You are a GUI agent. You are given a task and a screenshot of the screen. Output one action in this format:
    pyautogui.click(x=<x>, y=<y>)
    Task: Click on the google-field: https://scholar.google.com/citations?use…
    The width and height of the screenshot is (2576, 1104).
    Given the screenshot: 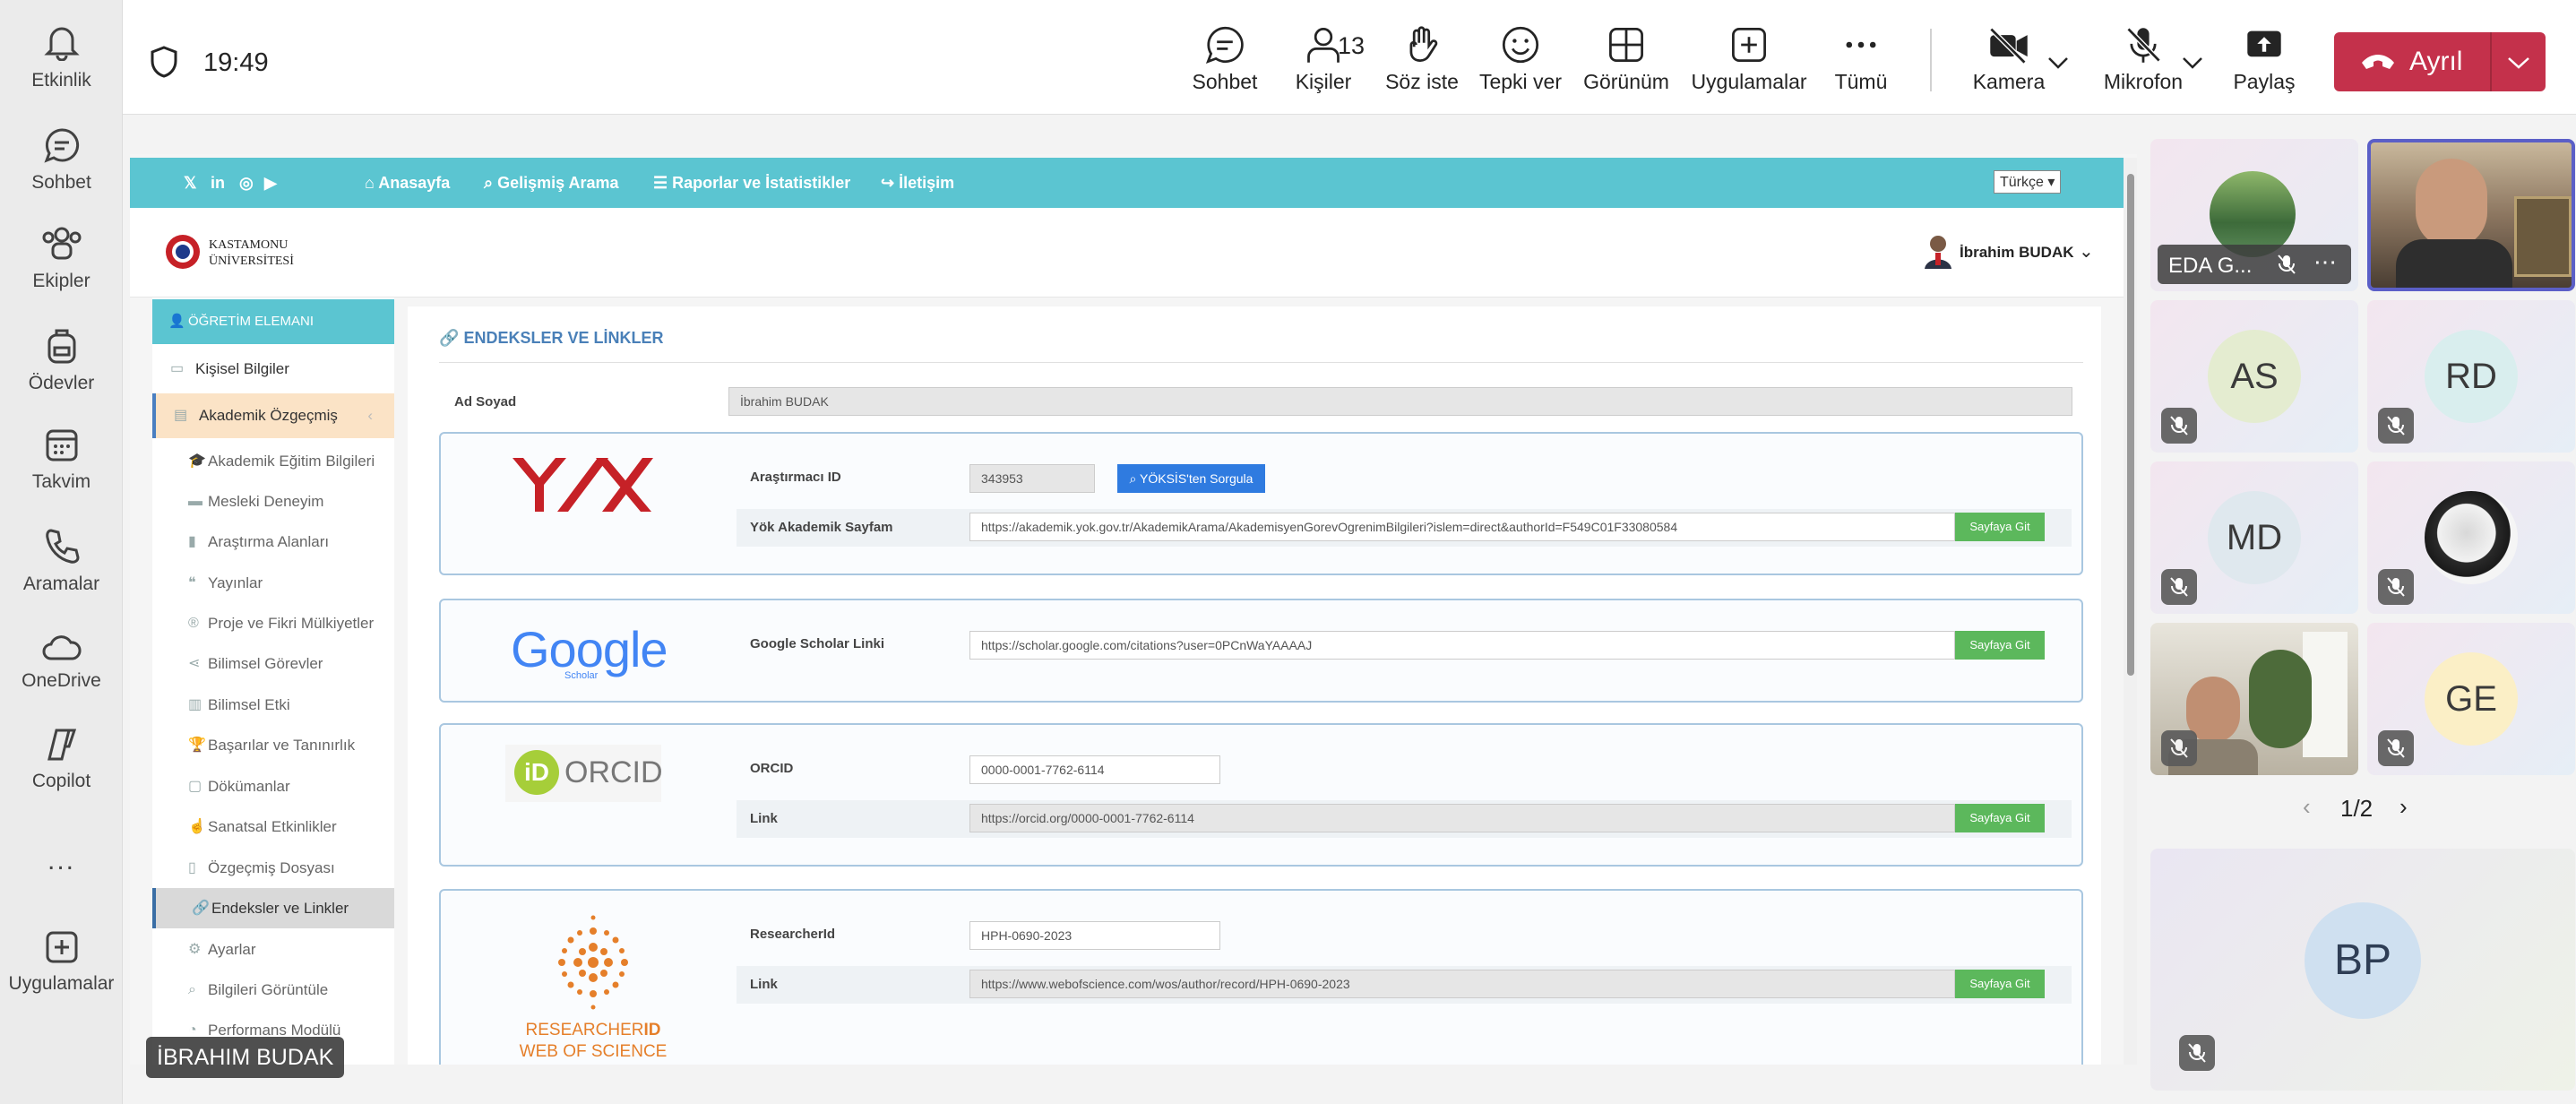 What is the action you would take?
    pyautogui.click(x=1462, y=645)
    